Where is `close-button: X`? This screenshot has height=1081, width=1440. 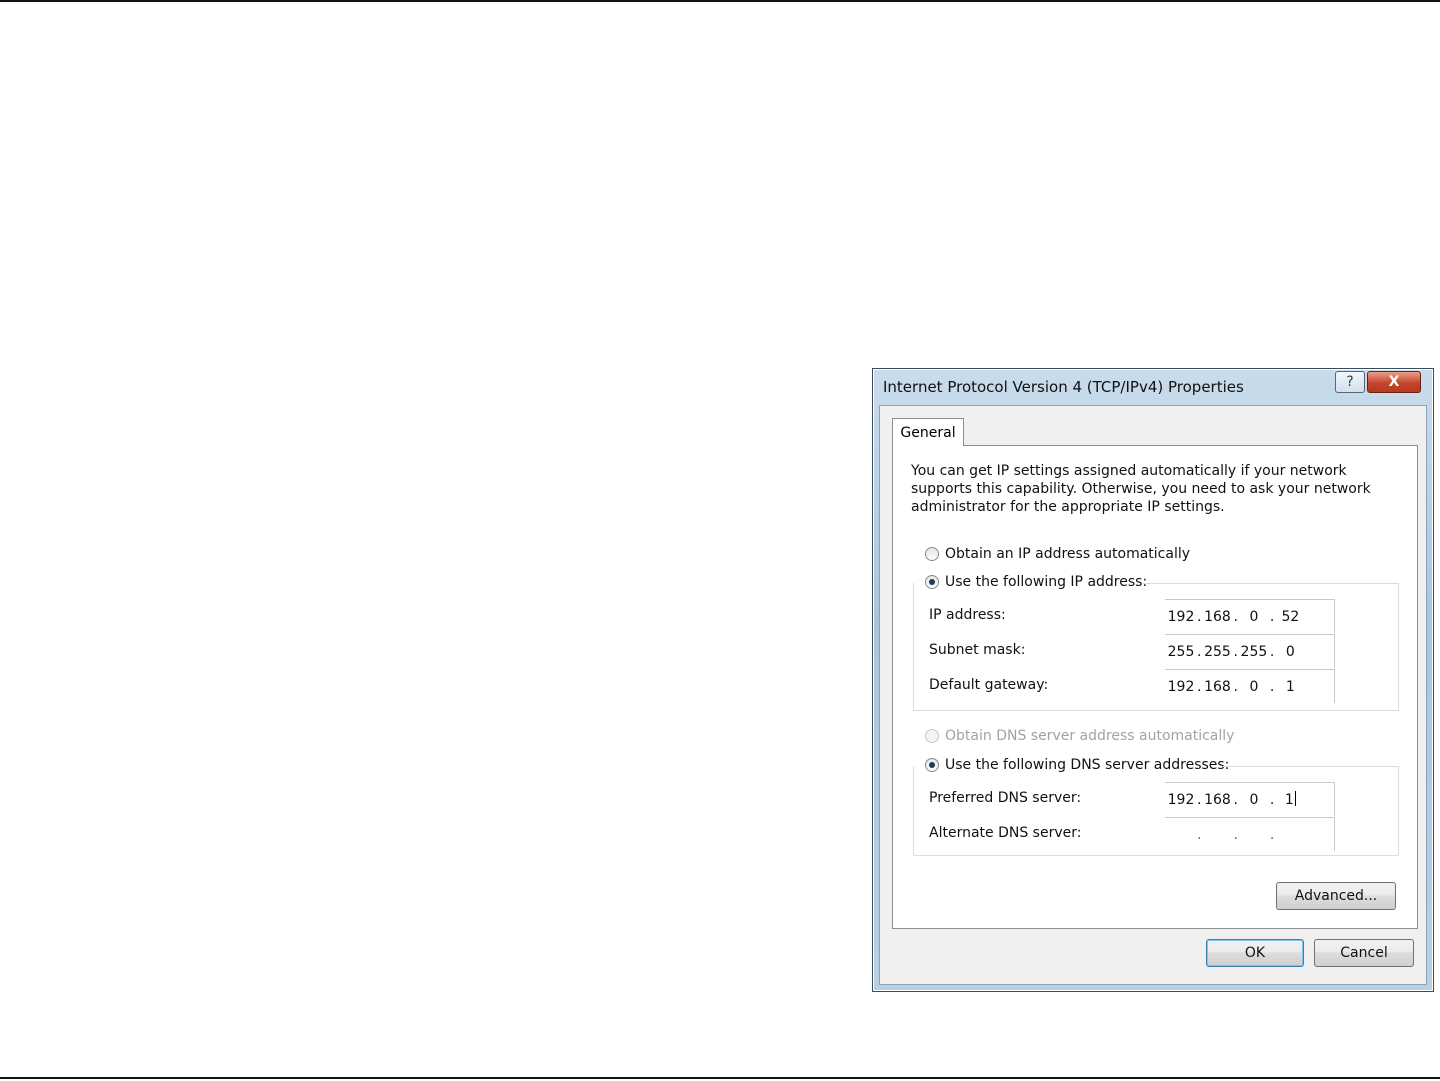 close-button: X is located at coordinates (1394, 382).